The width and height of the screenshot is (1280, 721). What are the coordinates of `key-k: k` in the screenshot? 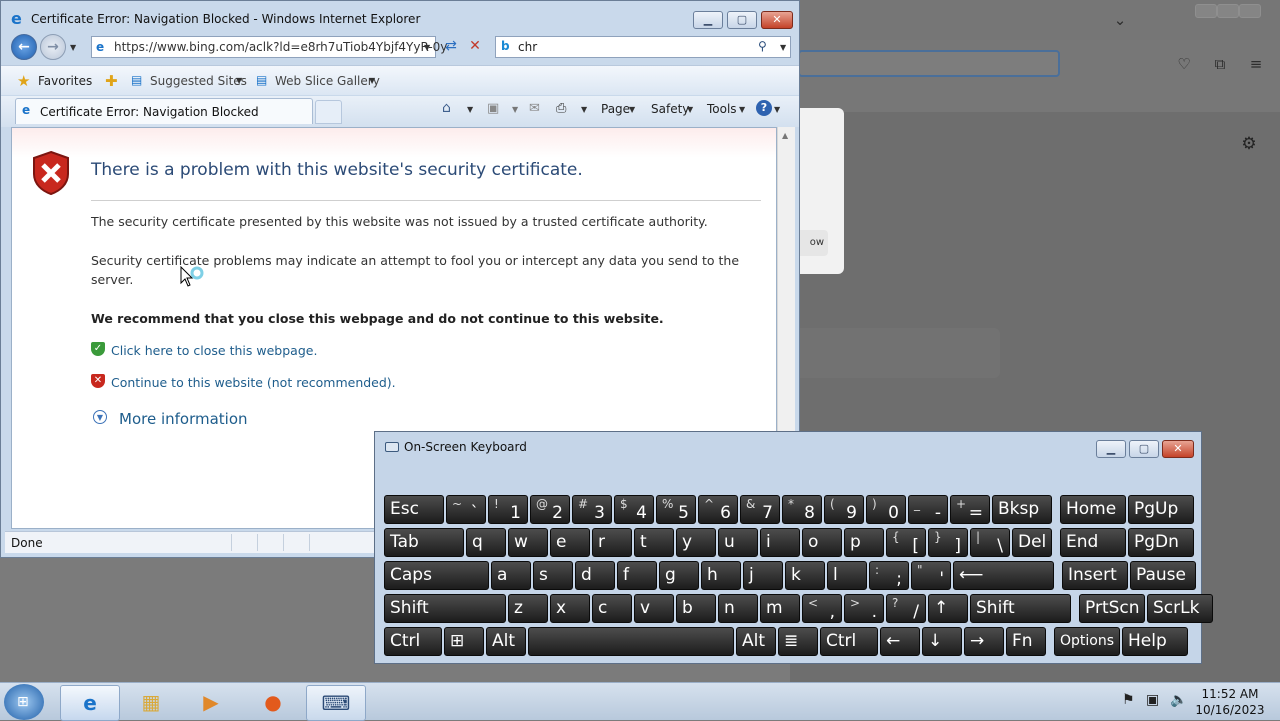 It's located at (805, 575).